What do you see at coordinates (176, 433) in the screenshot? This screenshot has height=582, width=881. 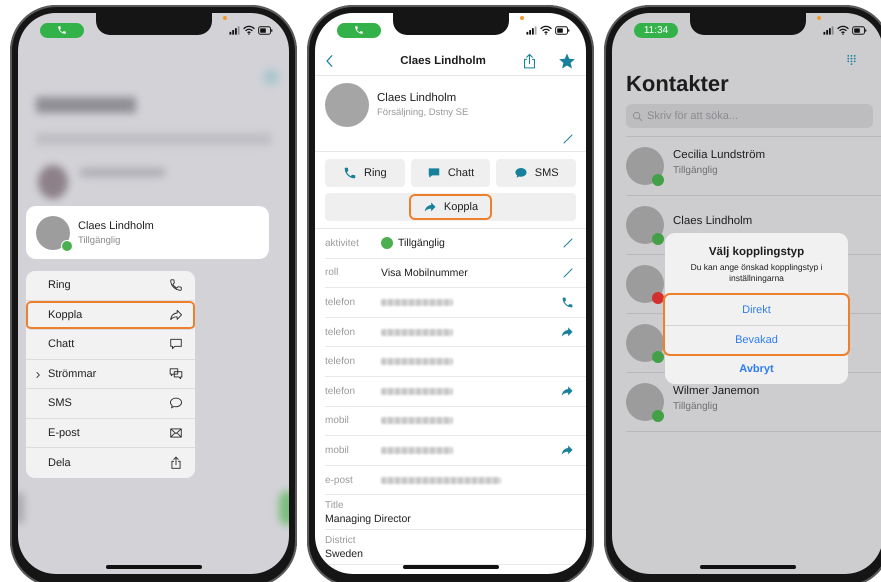 I see `mail-icon` at bounding box center [176, 433].